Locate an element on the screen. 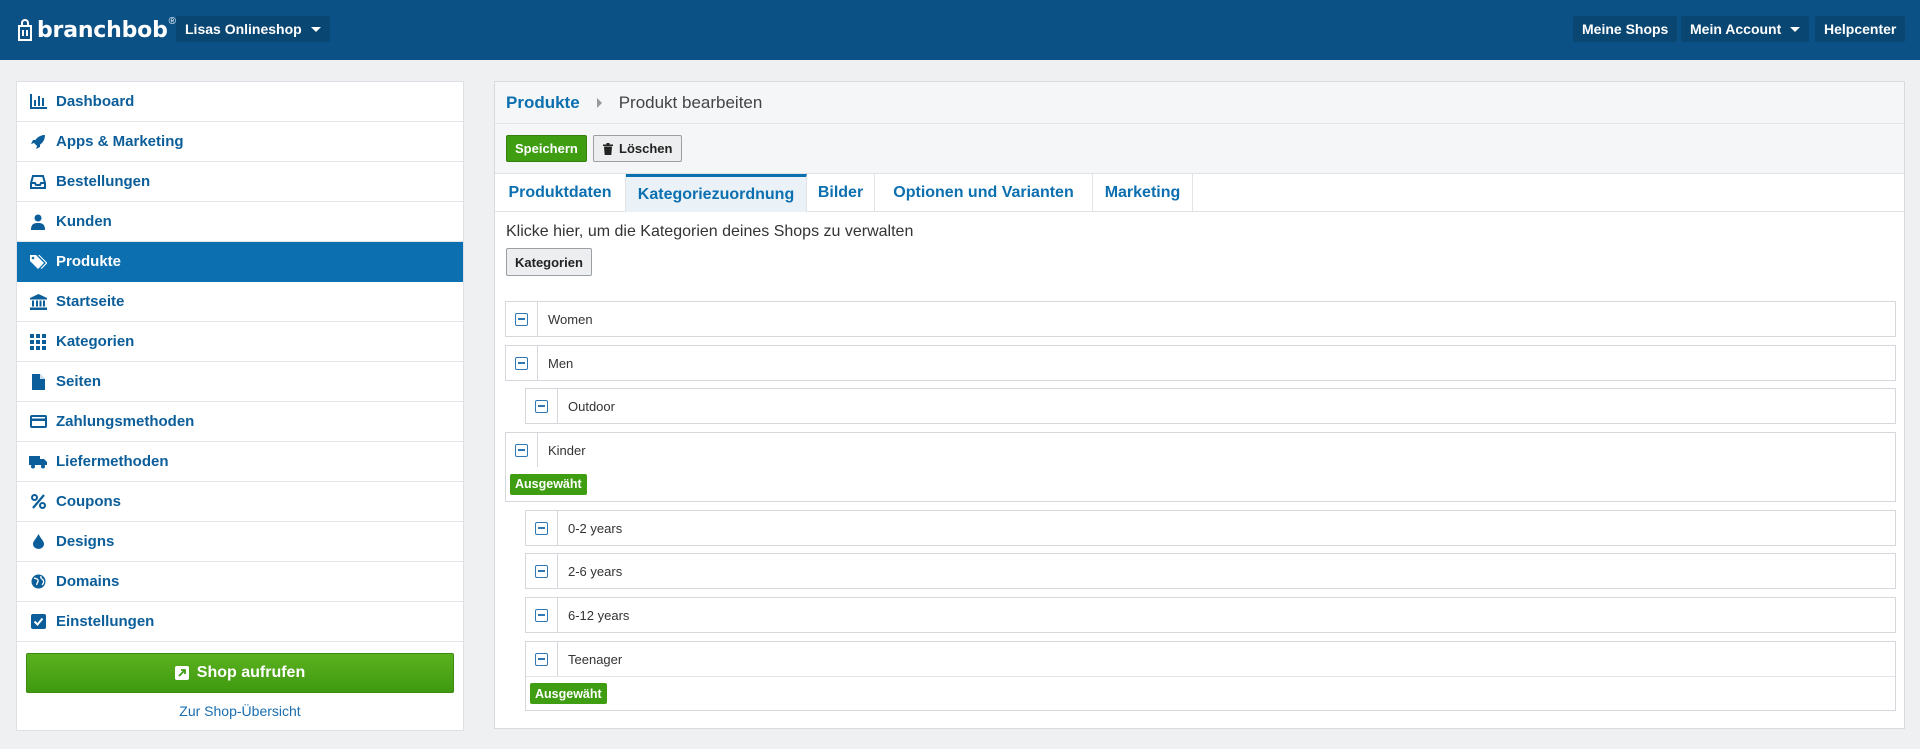  category-name: Men is located at coordinates (560, 363).